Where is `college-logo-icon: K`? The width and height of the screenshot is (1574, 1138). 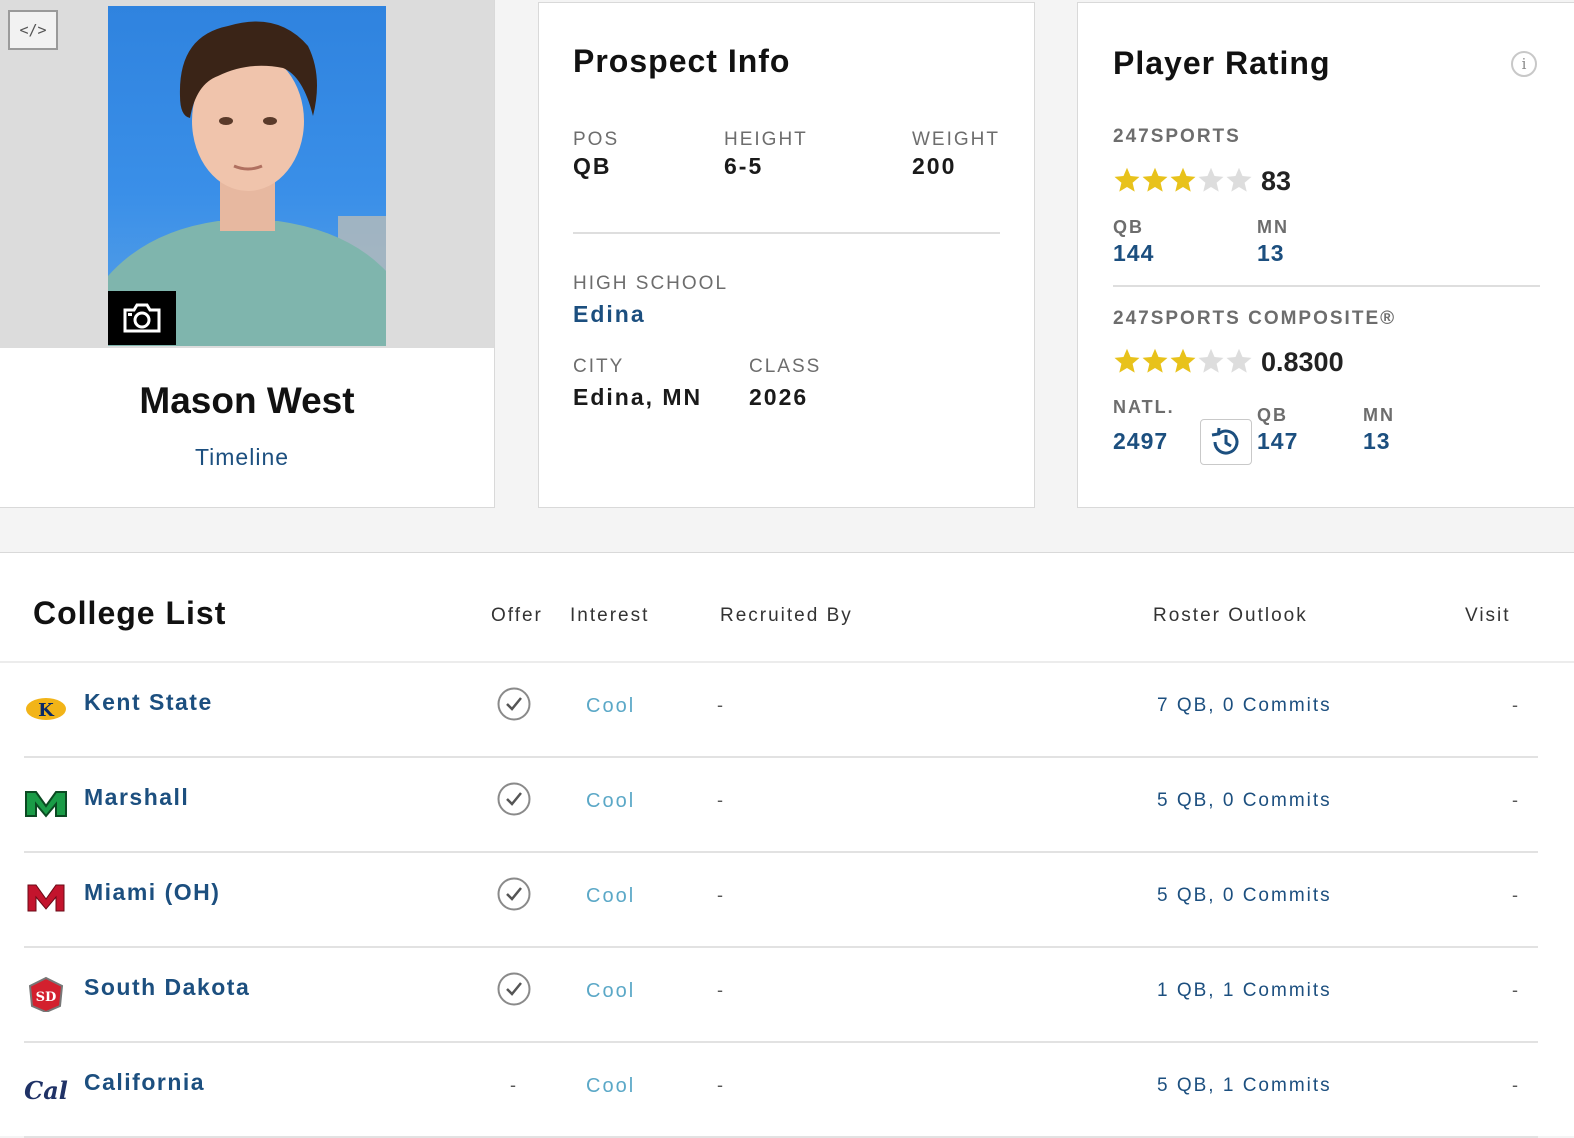 college-logo-icon: K is located at coordinates (46, 709).